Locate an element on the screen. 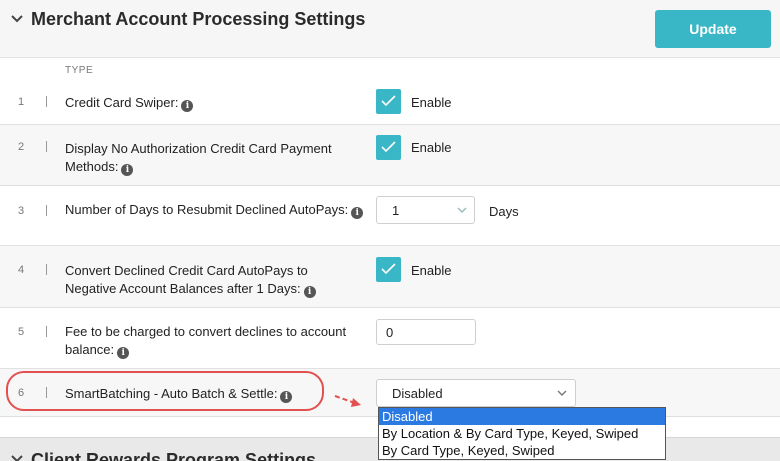 This screenshot has width=780, height=461. select-value: 1 is located at coordinates (396, 210).